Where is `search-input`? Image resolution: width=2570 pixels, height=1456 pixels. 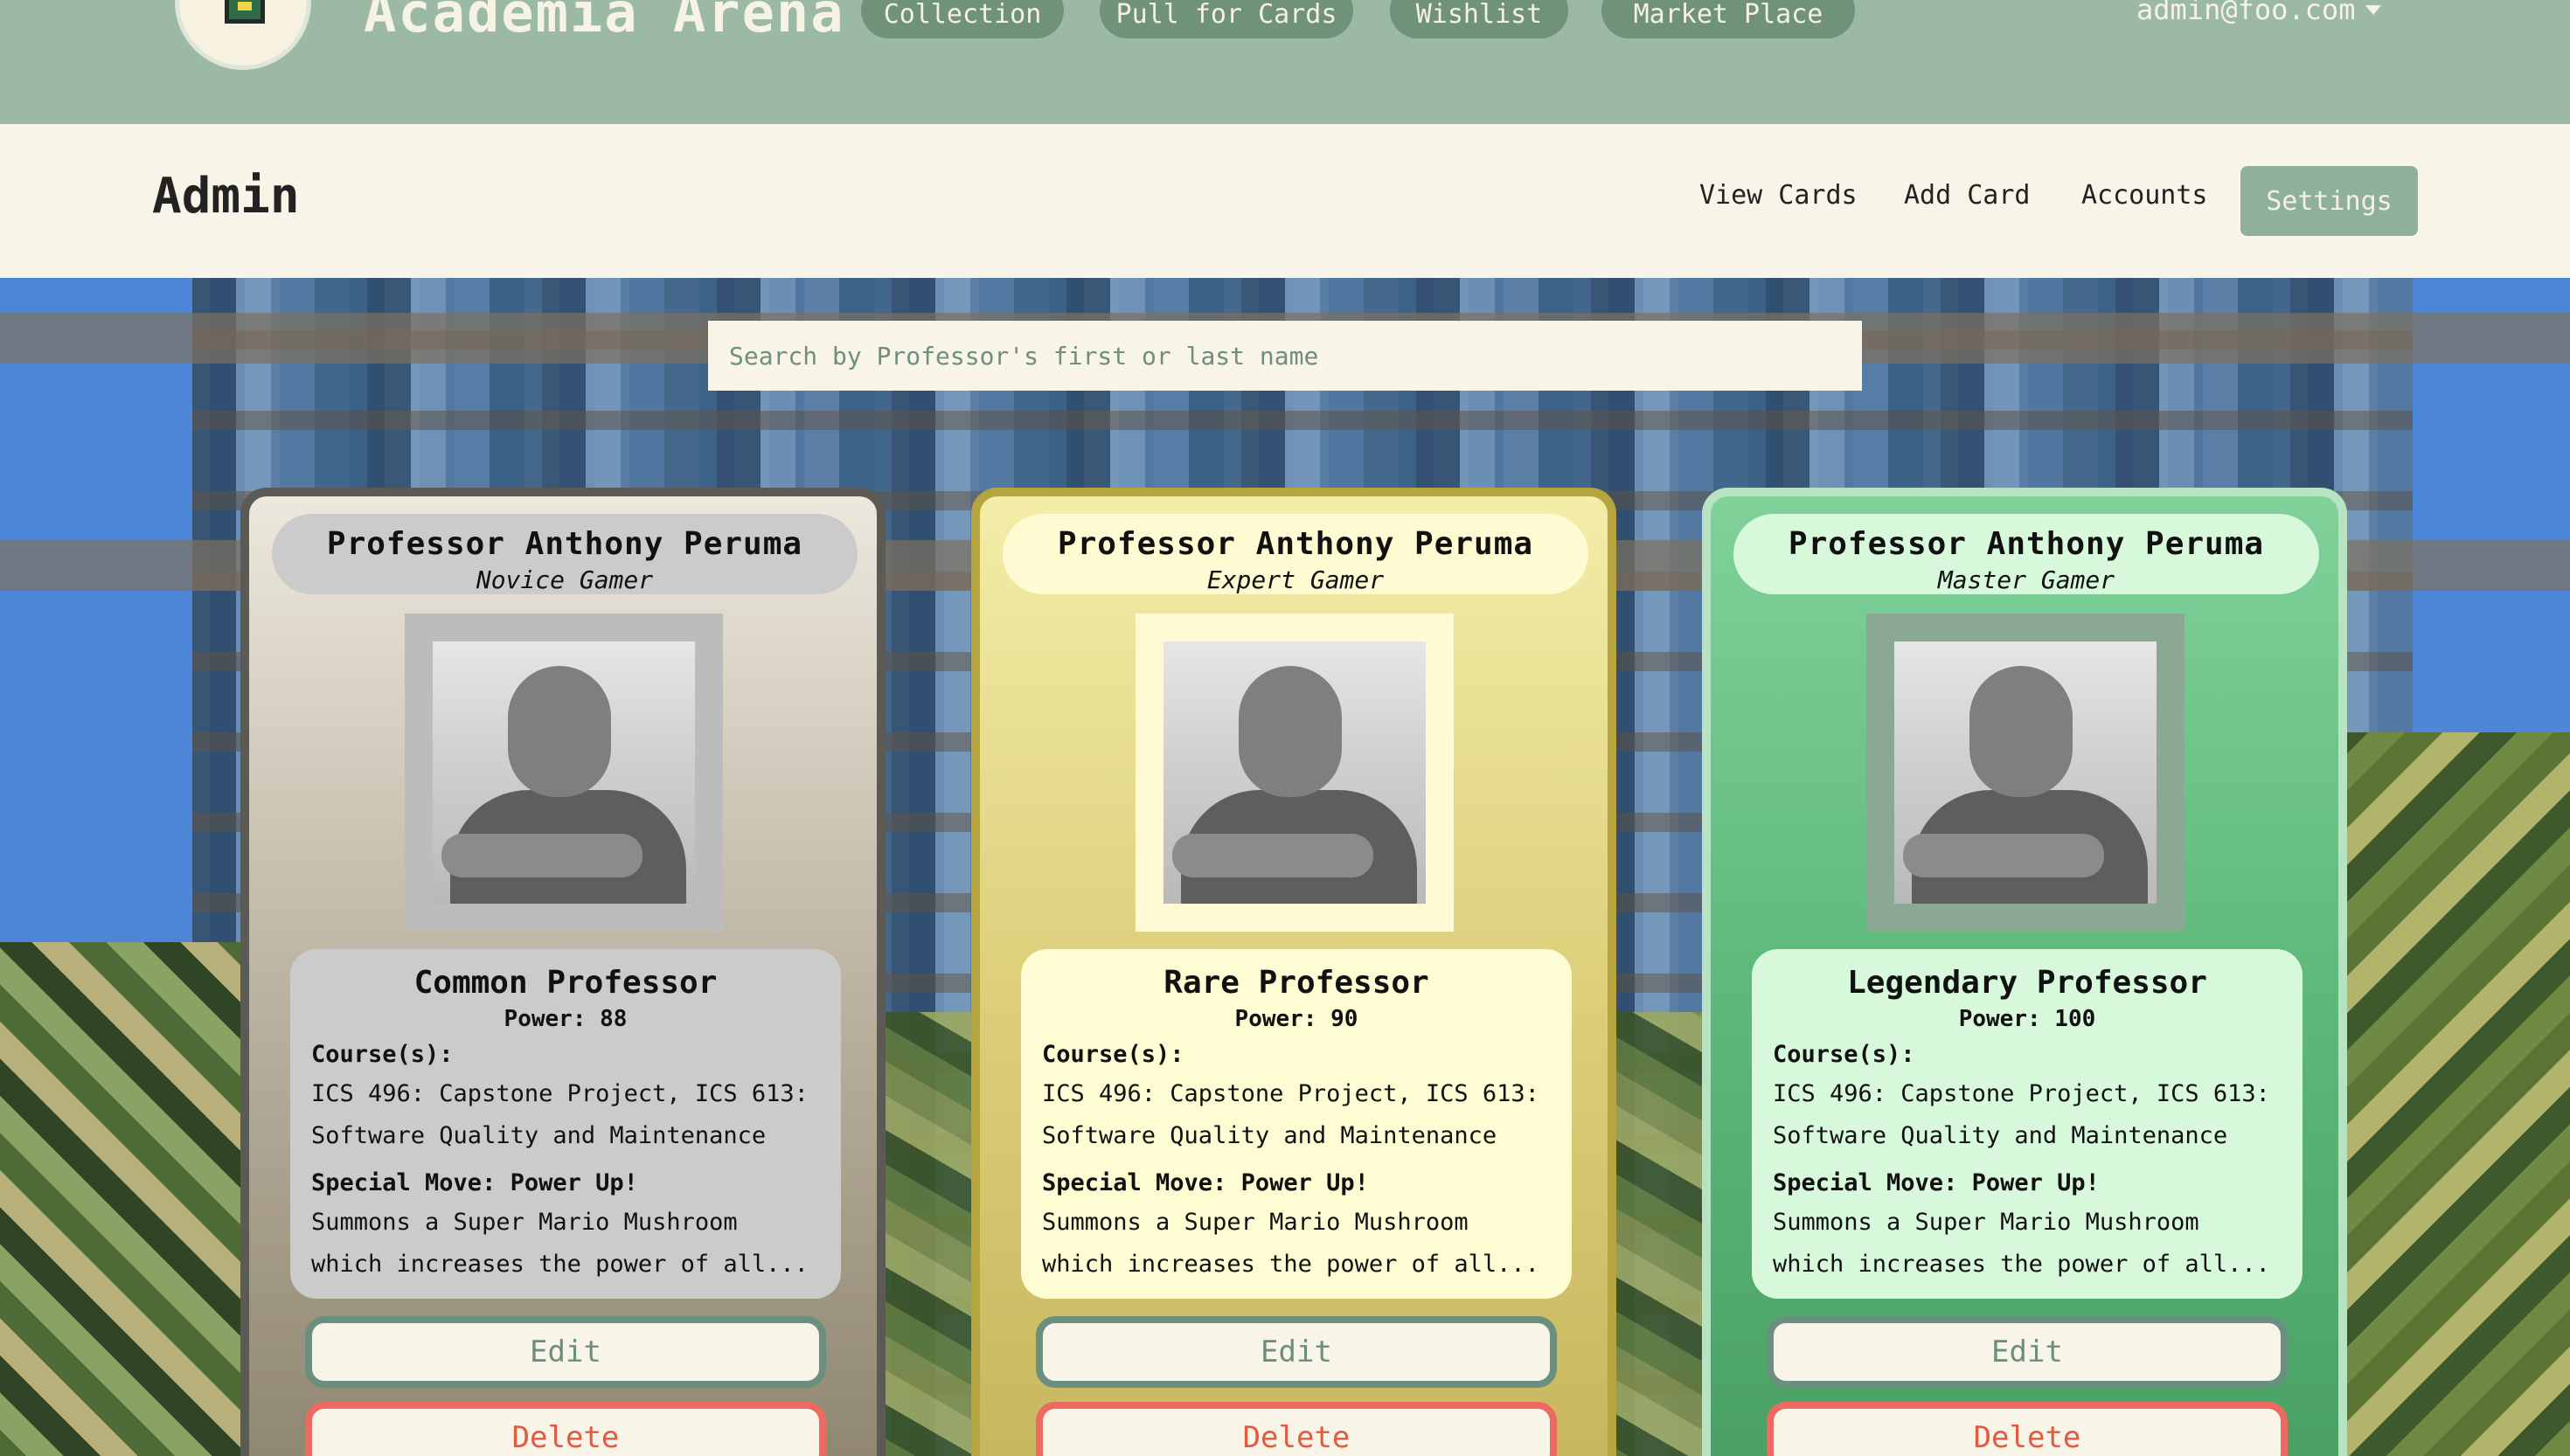
search-input is located at coordinates (1285, 356).